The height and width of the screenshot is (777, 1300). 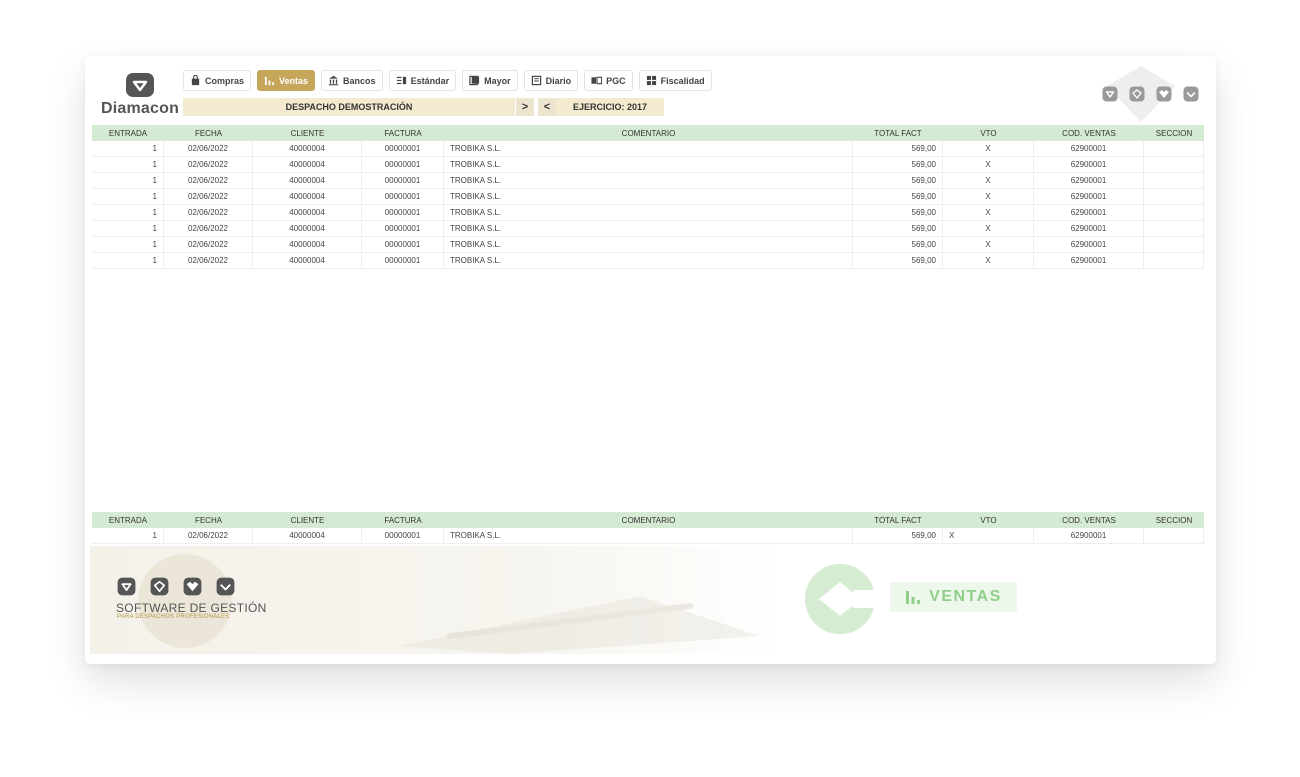 What do you see at coordinates (128, 133) in the screenshot?
I see `col-entrada: ENTRADA` at bounding box center [128, 133].